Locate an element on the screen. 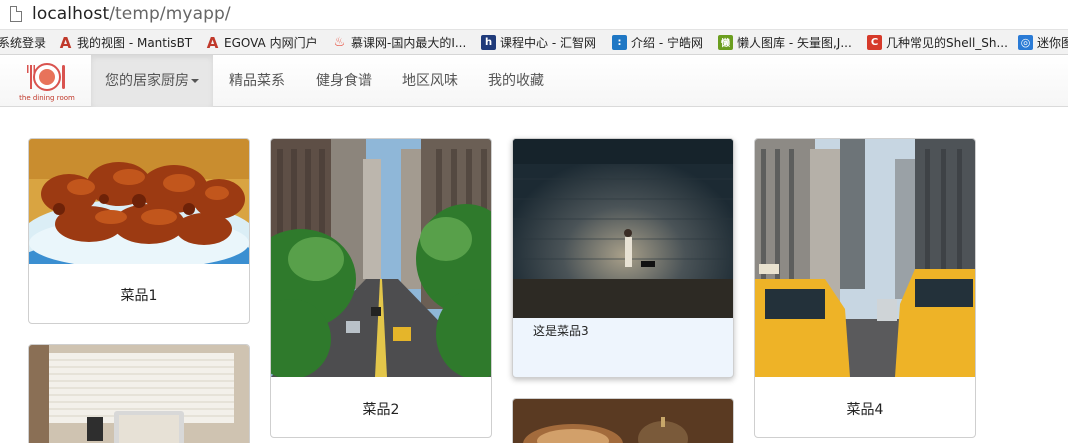  nav-regional-flavors: 地区风味 is located at coordinates (430, 81).